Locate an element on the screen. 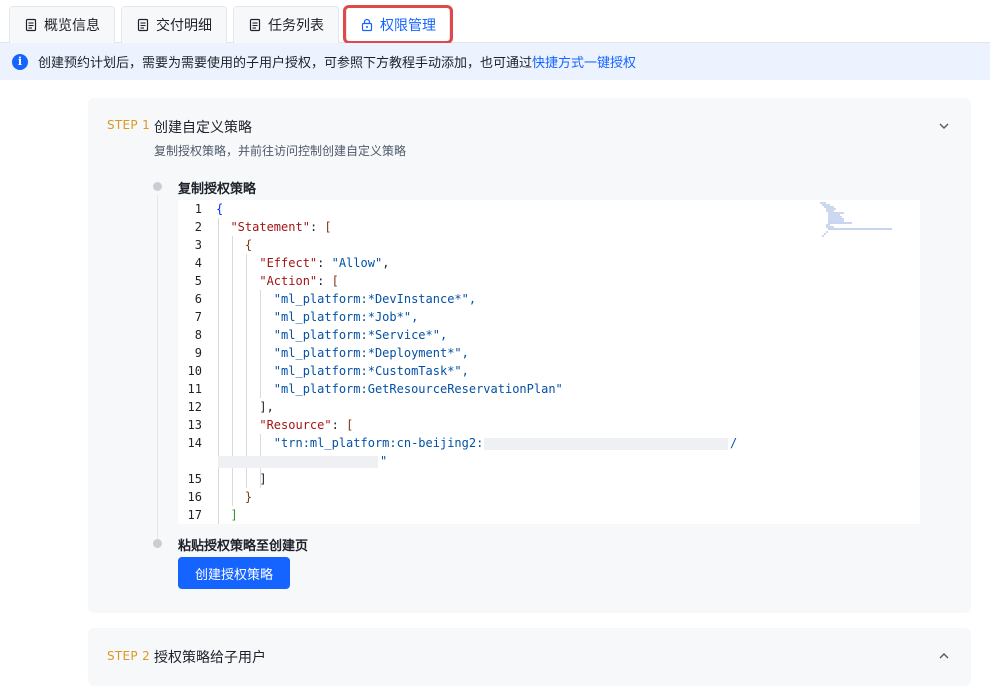  line-number: 1 is located at coordinates (198, 209).